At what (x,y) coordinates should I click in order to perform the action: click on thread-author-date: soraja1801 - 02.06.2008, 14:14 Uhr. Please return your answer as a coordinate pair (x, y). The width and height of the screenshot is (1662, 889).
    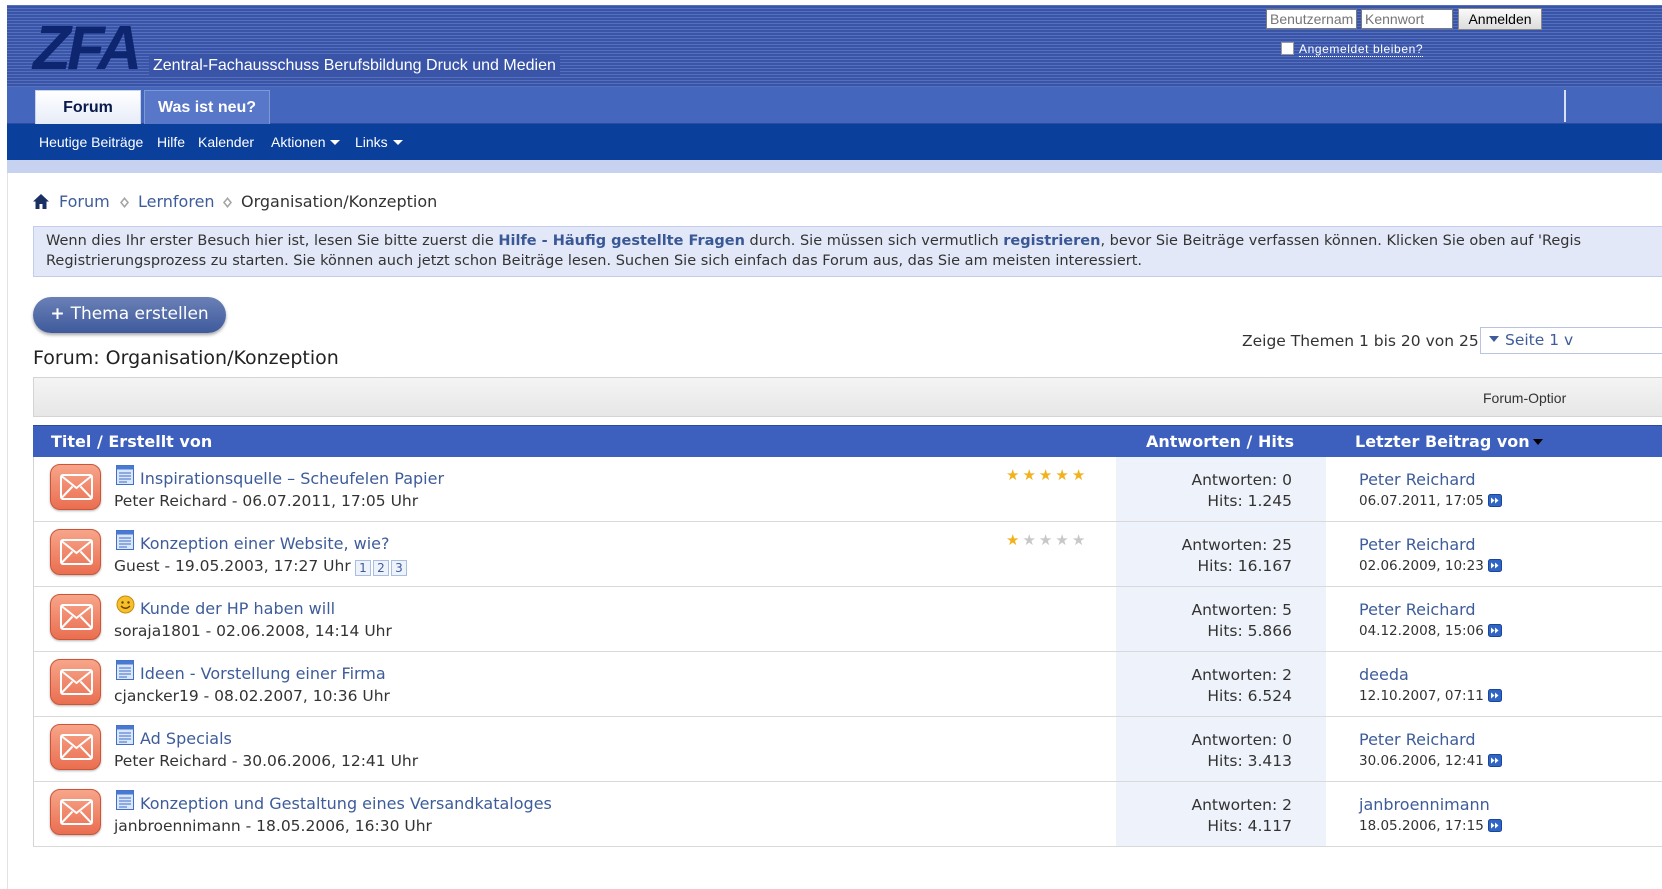
    Looking at the image, I should click on (253, 631).